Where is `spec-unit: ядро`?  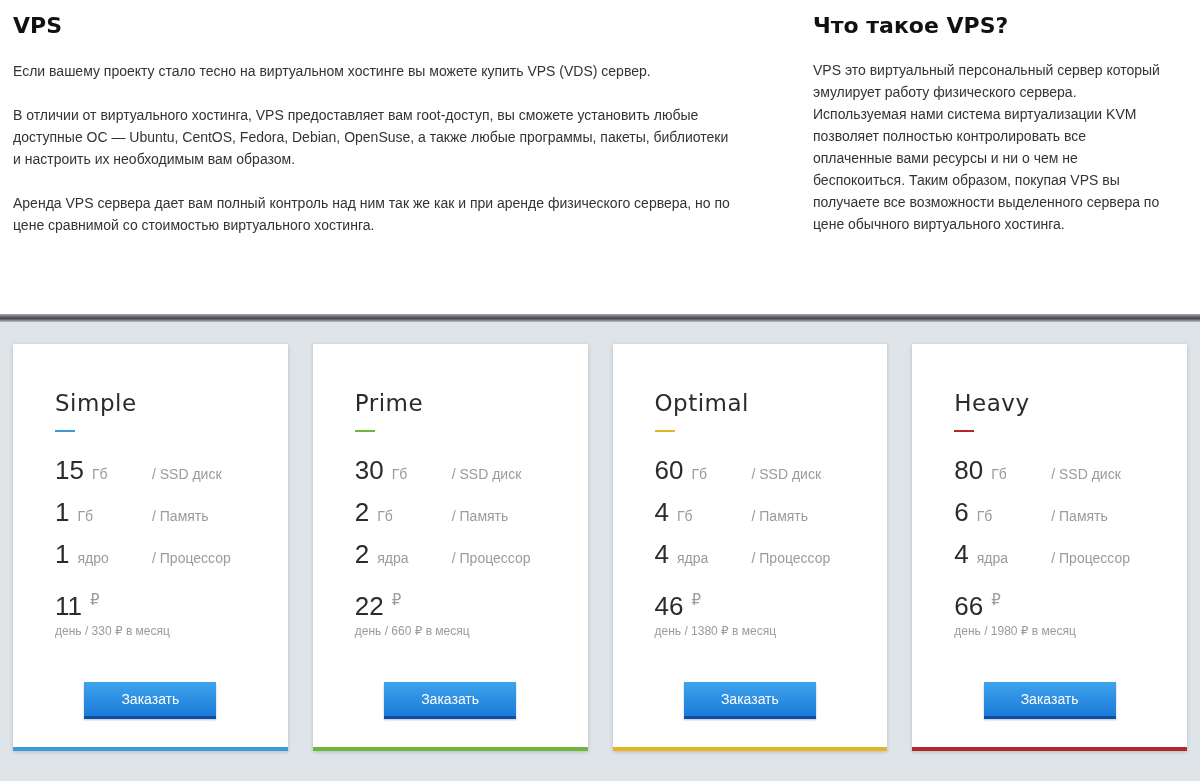 spec-unit: ядро is located at coordinates (93, 558).